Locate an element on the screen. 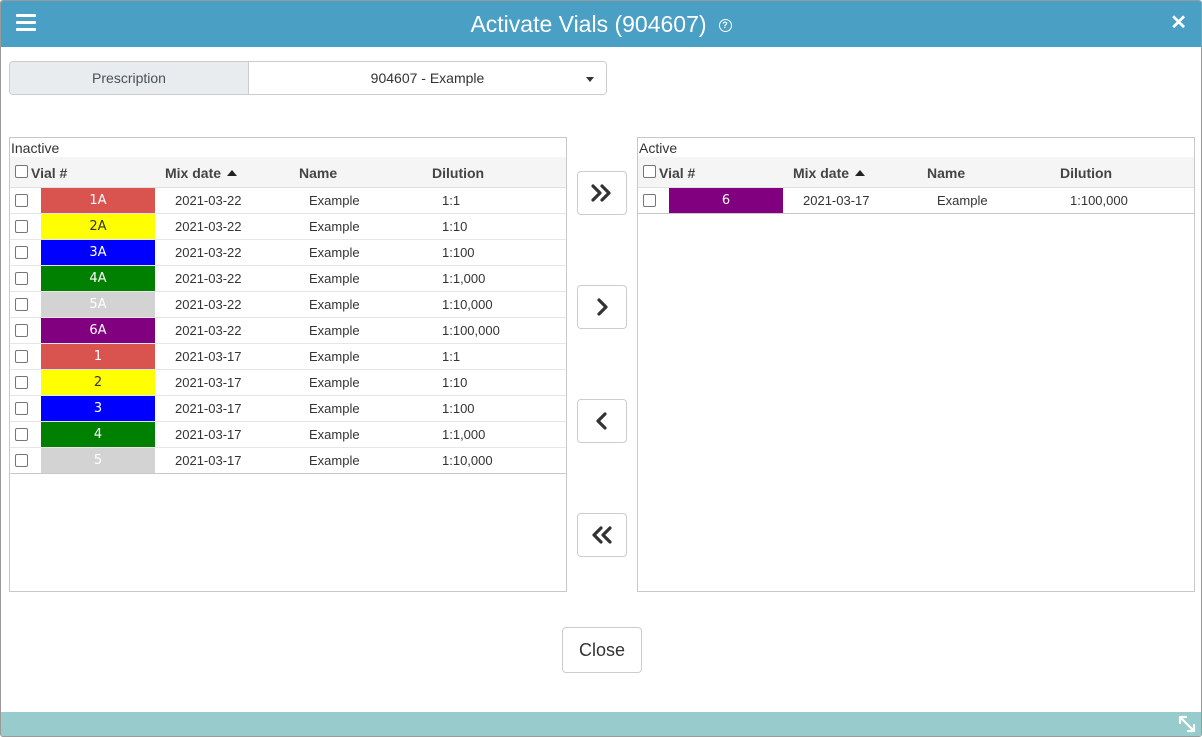  active-select-all-checkbox is located at coordinates (649, 171).